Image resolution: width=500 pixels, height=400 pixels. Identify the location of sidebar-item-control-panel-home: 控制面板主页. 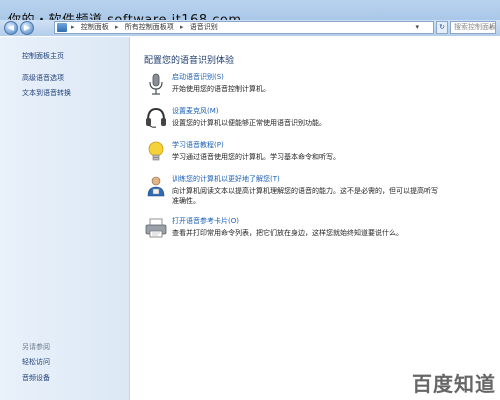
(43, 56).